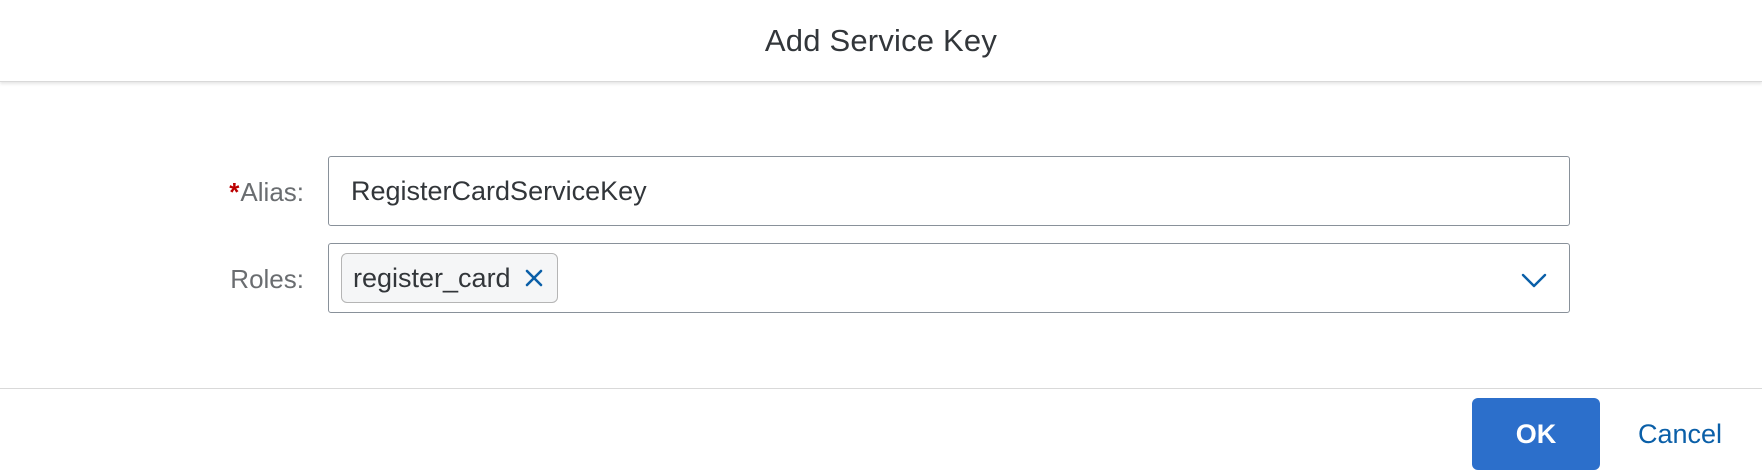 This screenshot has width=1762, height=476. I want to click on cancel-button: Cancel, so click(1680, 434).